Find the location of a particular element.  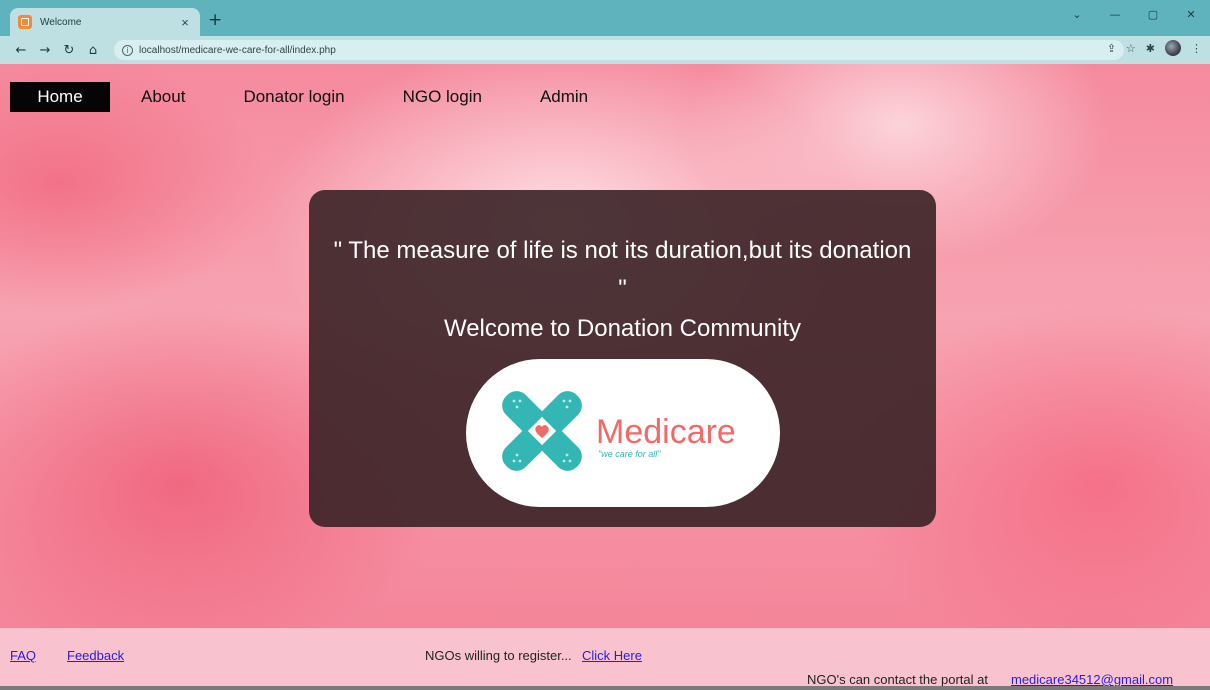

faq-link: FAQ is located at coordinates (23, 655).